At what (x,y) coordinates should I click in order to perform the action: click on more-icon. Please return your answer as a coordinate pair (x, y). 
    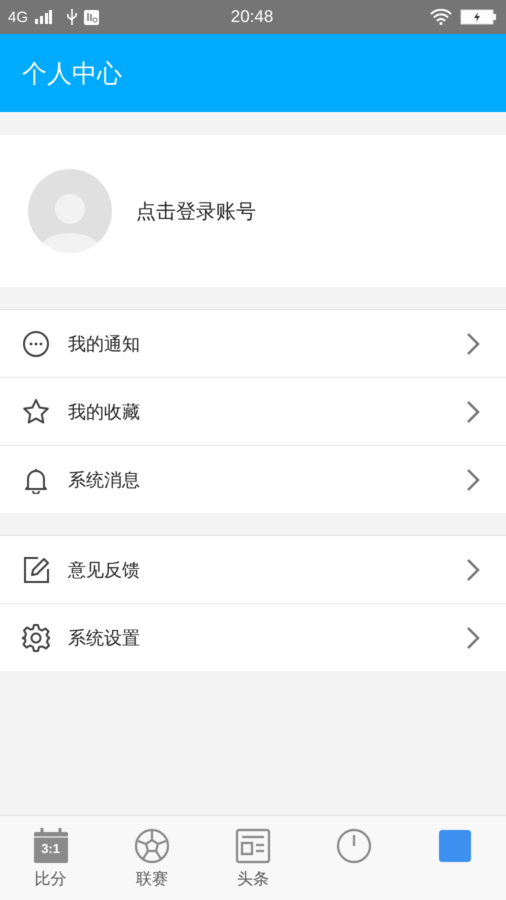
    Looking at the image, I should click on (36, 344).